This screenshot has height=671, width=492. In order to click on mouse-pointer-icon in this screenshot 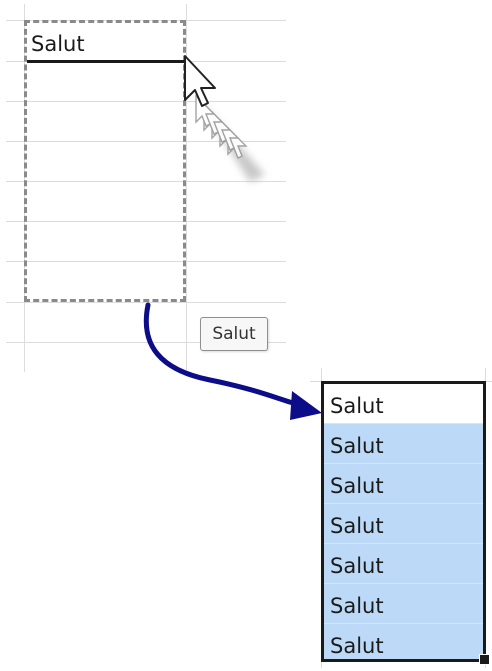, I will do `click(200, 81)`.